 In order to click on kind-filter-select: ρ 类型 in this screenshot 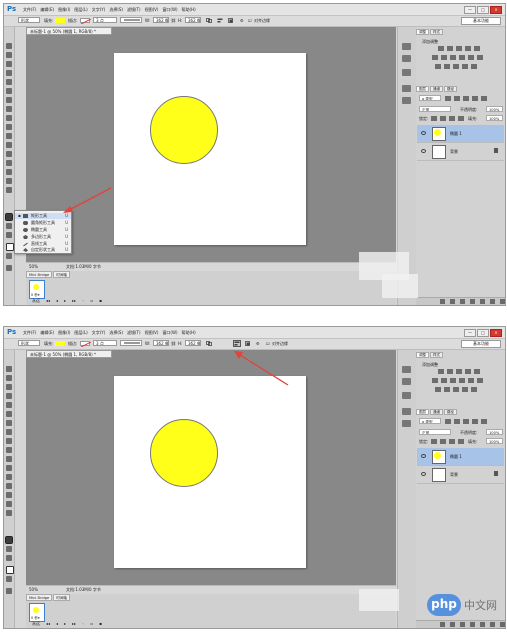, I will do `click(430, 421)`.